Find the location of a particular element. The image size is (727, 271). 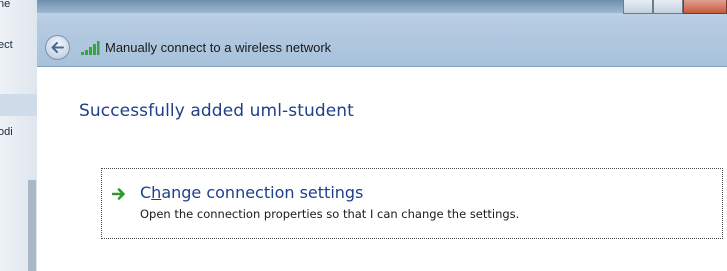

access-key-letter: h is located at coordinates (156, 192).